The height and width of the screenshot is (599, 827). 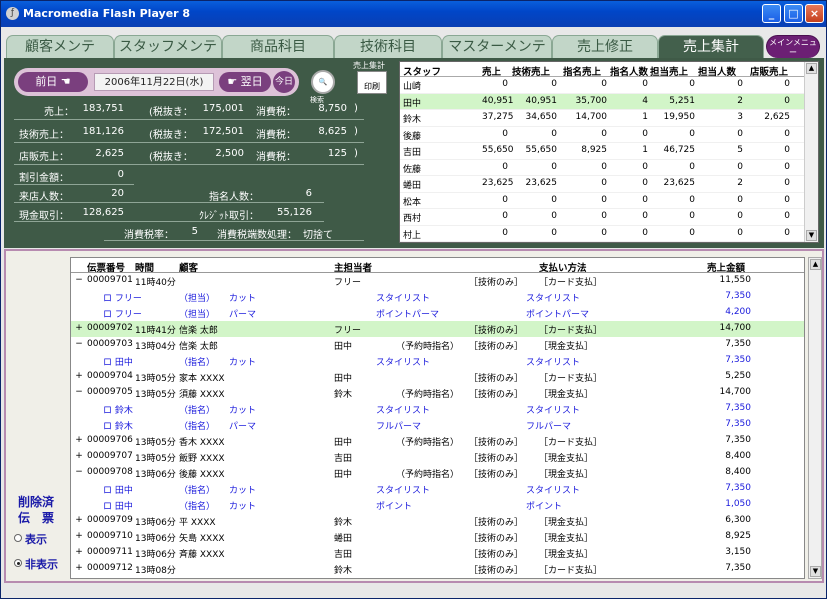 I want to click on staff-row: 佐藤 0 0 0 0 0 0 0, so click(x=609, y=168).